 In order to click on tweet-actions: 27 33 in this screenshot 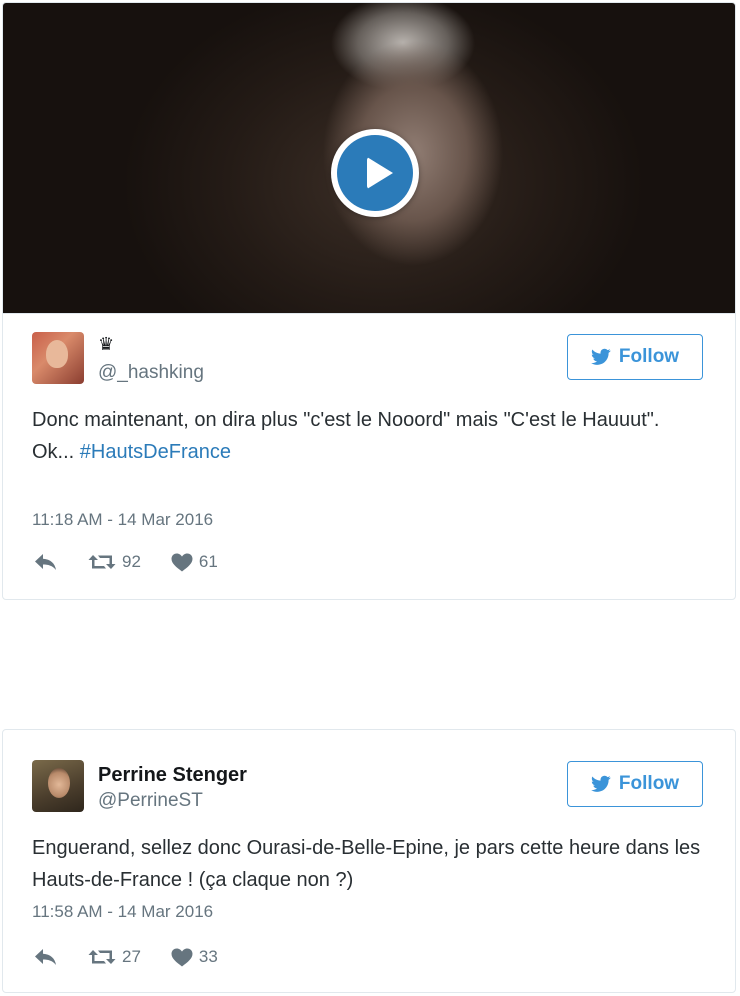, I will do `click(141, 957)`.